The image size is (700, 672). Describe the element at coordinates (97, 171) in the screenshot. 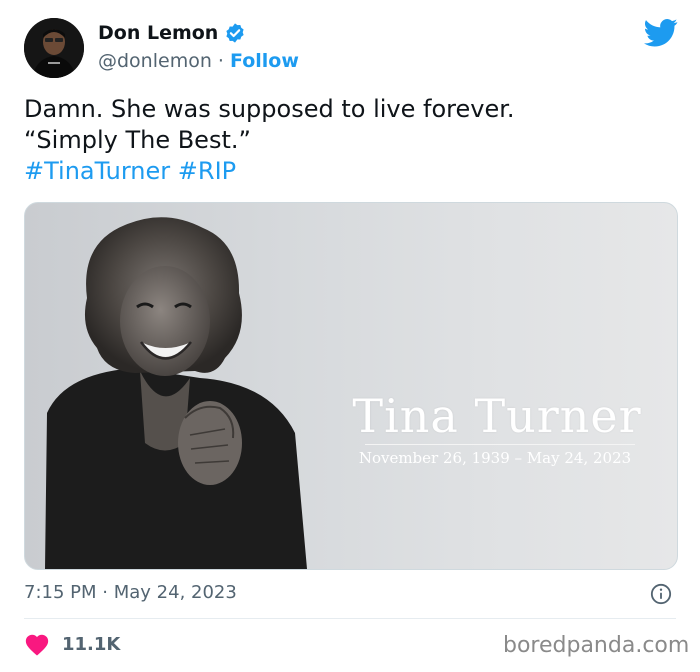

I see `hashtag-tinaturner: #TinaTurner` at that location.